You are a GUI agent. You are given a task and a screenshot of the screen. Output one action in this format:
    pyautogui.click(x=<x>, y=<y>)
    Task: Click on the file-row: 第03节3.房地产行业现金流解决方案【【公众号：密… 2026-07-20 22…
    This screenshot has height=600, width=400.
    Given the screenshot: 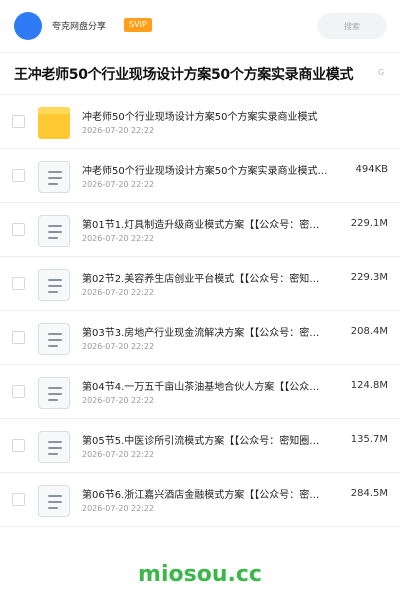 What is the action you would take?
    pyautogui.click(x=200, y=338)
    